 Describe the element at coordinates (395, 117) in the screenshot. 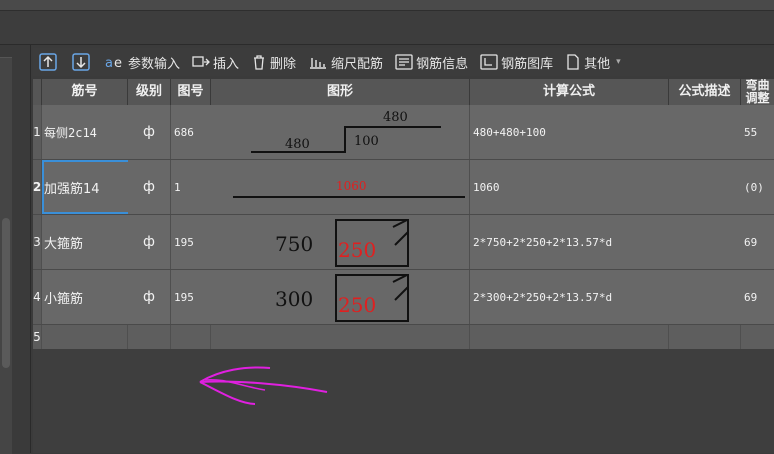

I see `dim-top: 480` at that location.